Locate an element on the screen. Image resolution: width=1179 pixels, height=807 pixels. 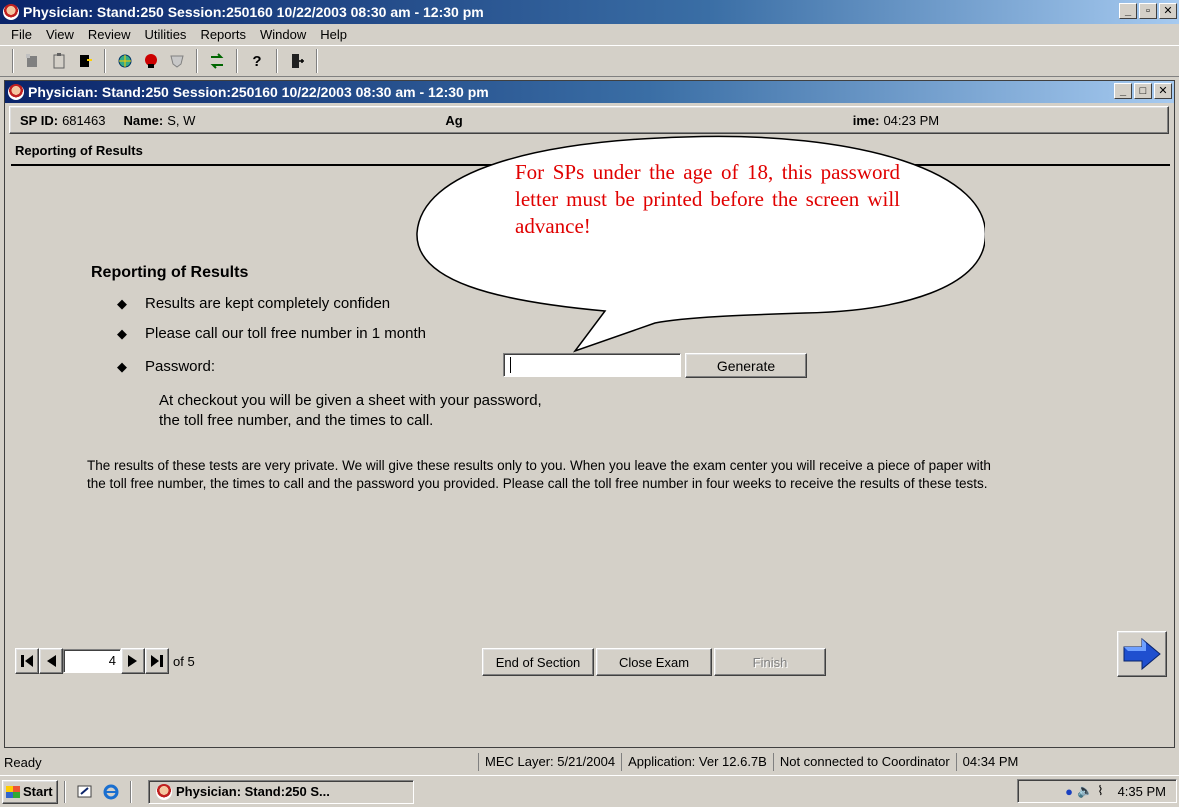
volume-icon: 🔈 is located at coordinates (1085, 791).